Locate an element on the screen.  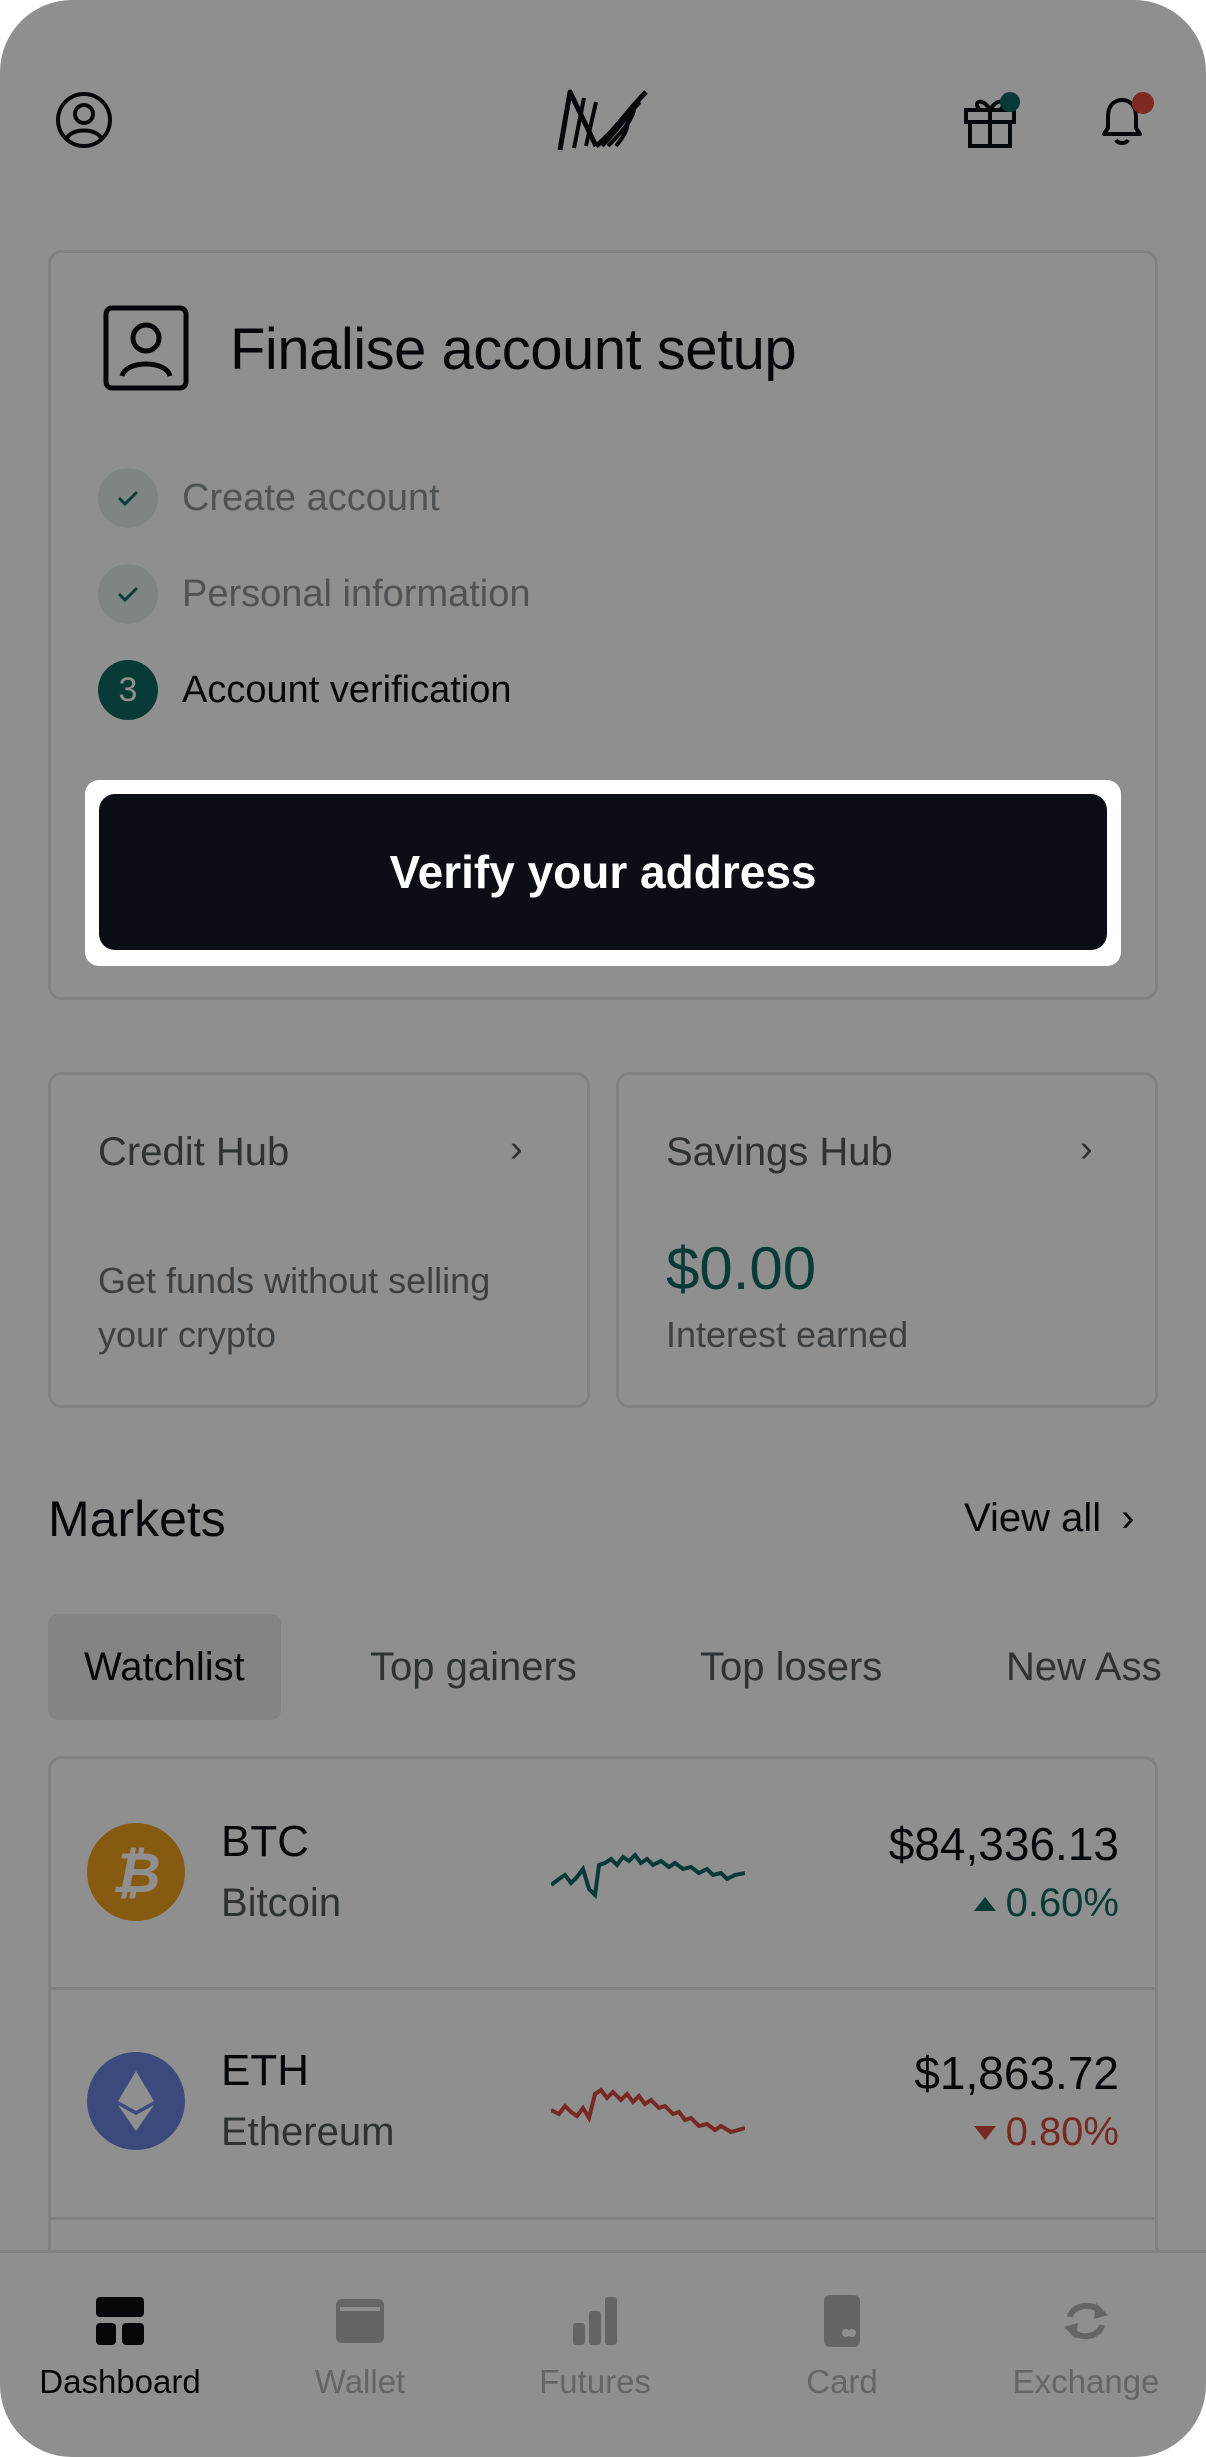
nav-exchange: Exchange is located at coordinates (1086, 2347).